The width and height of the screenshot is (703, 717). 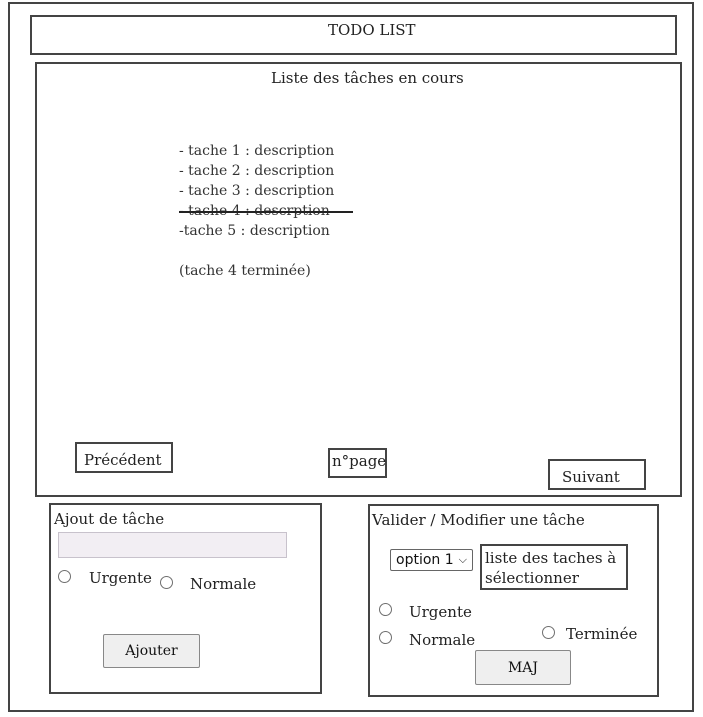 I want to click on task-select-value: option 1, so click(x=425, y=560).